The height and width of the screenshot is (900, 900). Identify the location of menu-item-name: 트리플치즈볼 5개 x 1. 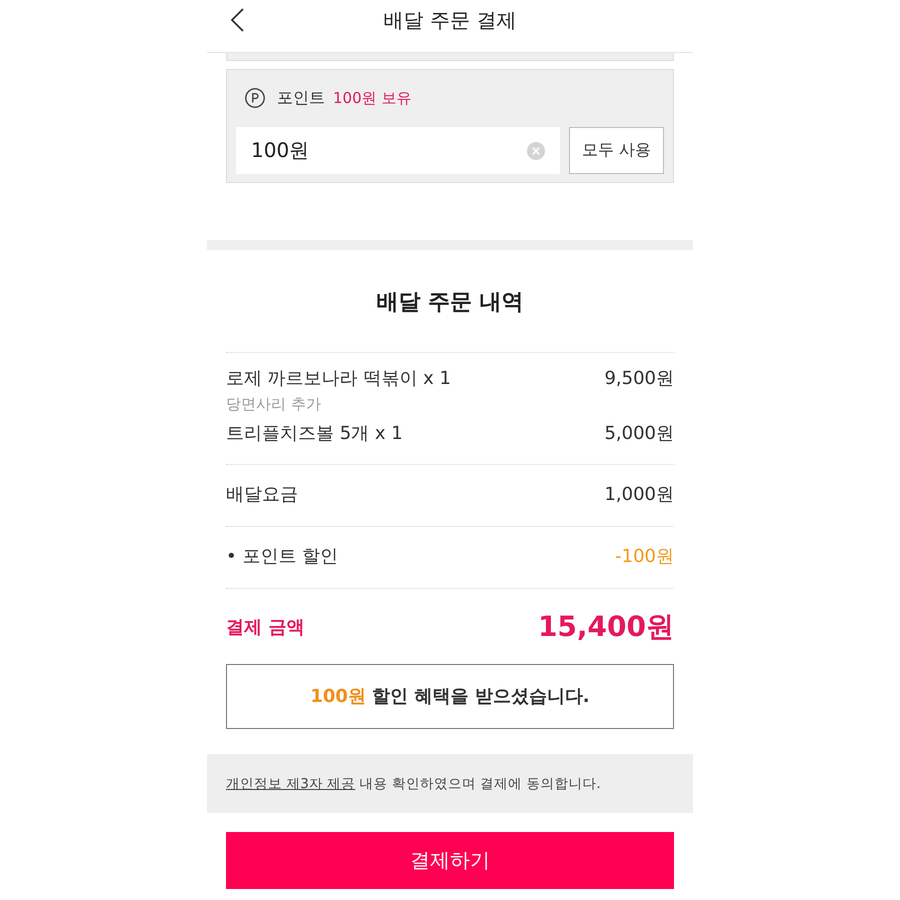
(314, 434).